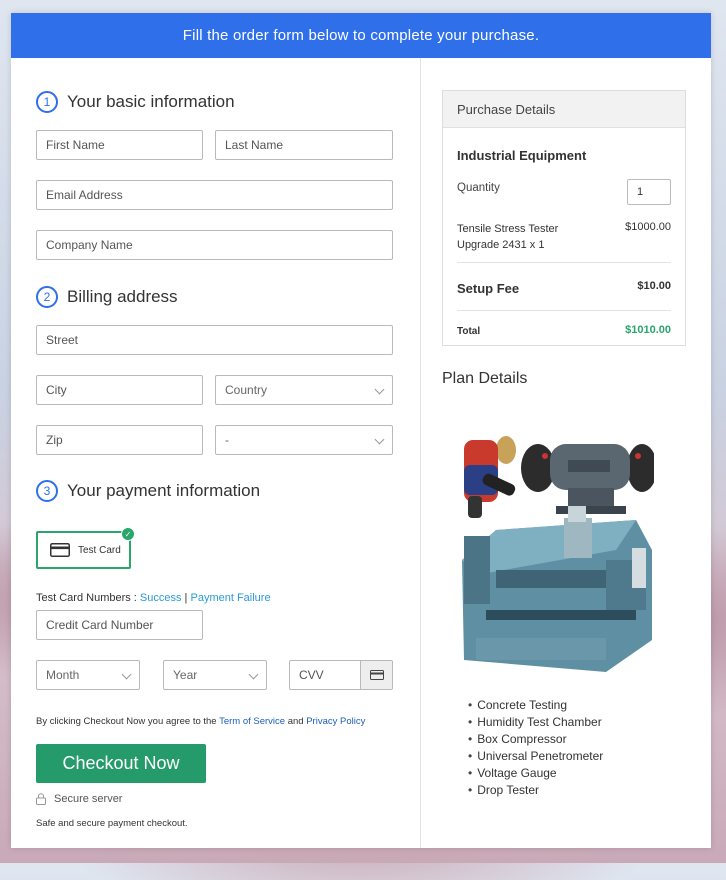 This screenshot has height=880, width=726. Describe the element at coordinates (535, 738) in the screenshot. I see `plan-feature: Box Compressor` at that location.